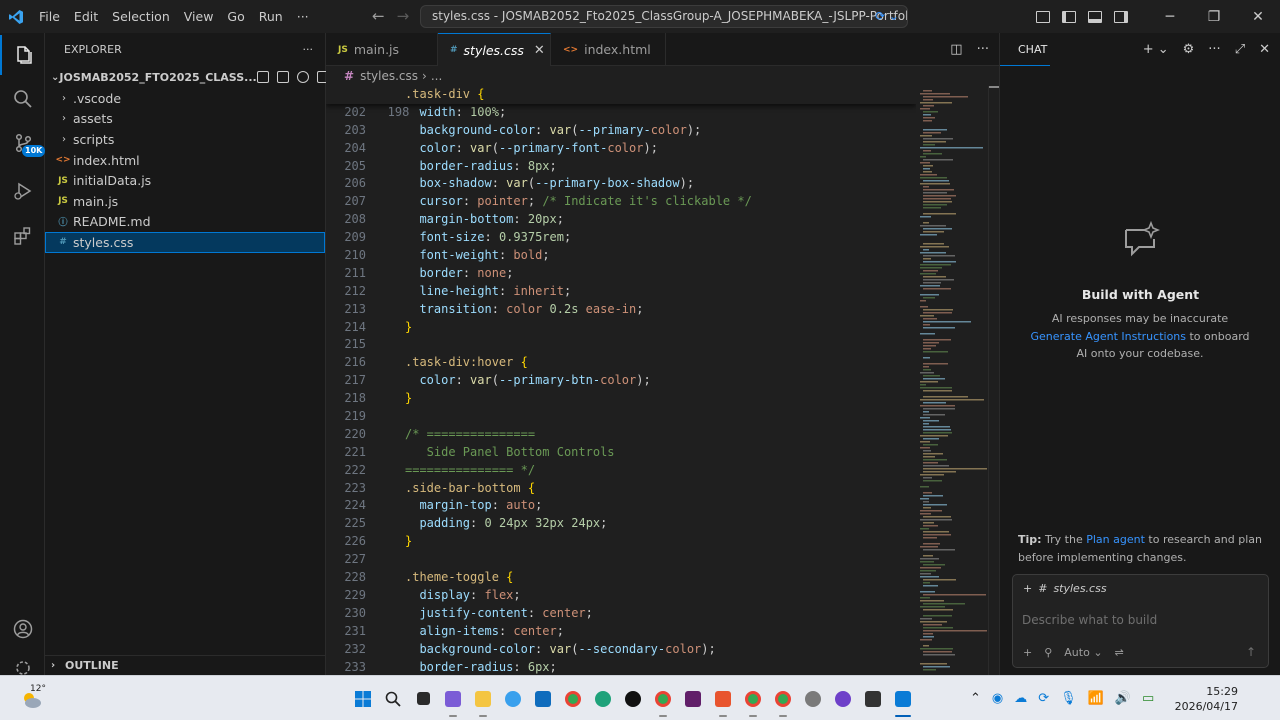  I want to click on tools-icon: ⚲, so click(1048, 652).